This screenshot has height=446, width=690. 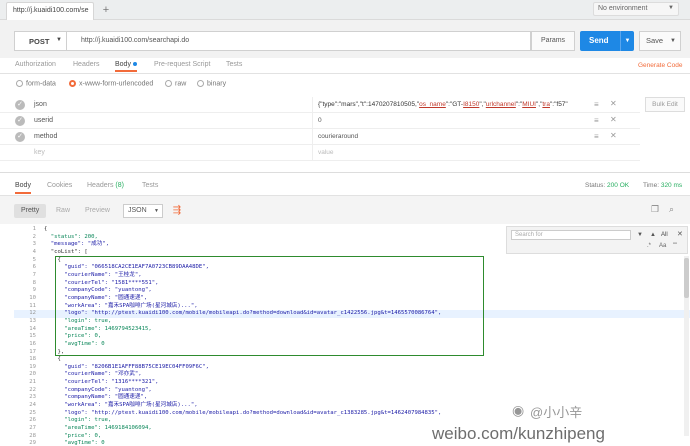 I want to click on environment-select: No environment ▼, so click(x=636, y=9).